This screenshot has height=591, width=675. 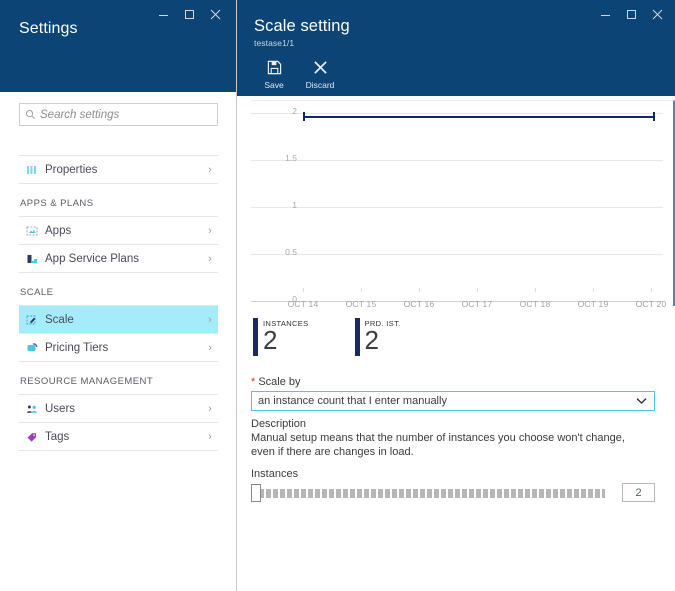 I want to click on nav-divider, so click(x=118, y=450).